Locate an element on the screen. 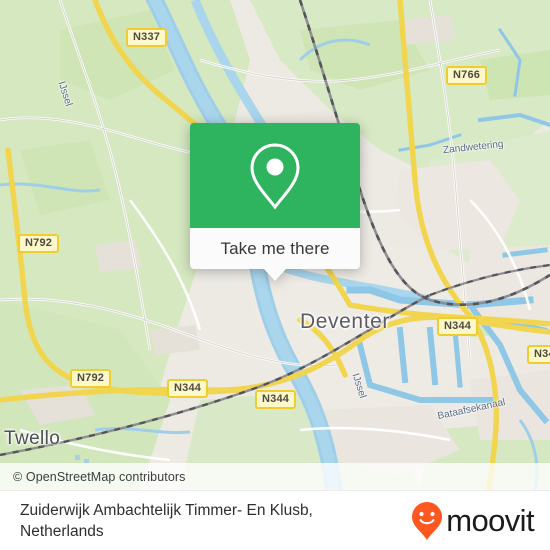  attribution-text: © OpenStreetMap contributors is located at coordinates (93, 477).